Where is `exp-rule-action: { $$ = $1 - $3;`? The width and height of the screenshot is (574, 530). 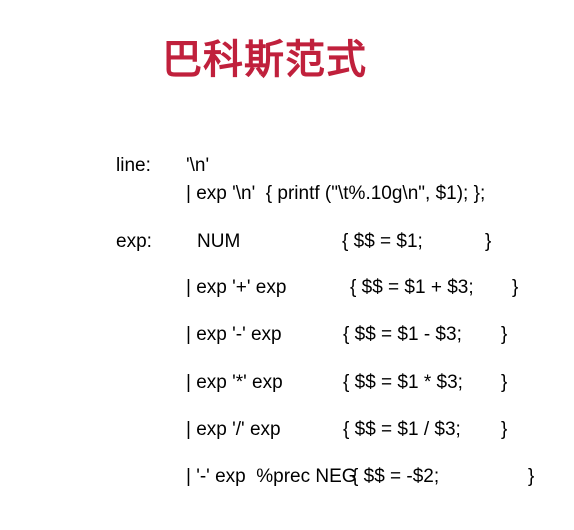
exp-rule-action: { $$ = $1 - $3; is located at coordinates (402, 334).